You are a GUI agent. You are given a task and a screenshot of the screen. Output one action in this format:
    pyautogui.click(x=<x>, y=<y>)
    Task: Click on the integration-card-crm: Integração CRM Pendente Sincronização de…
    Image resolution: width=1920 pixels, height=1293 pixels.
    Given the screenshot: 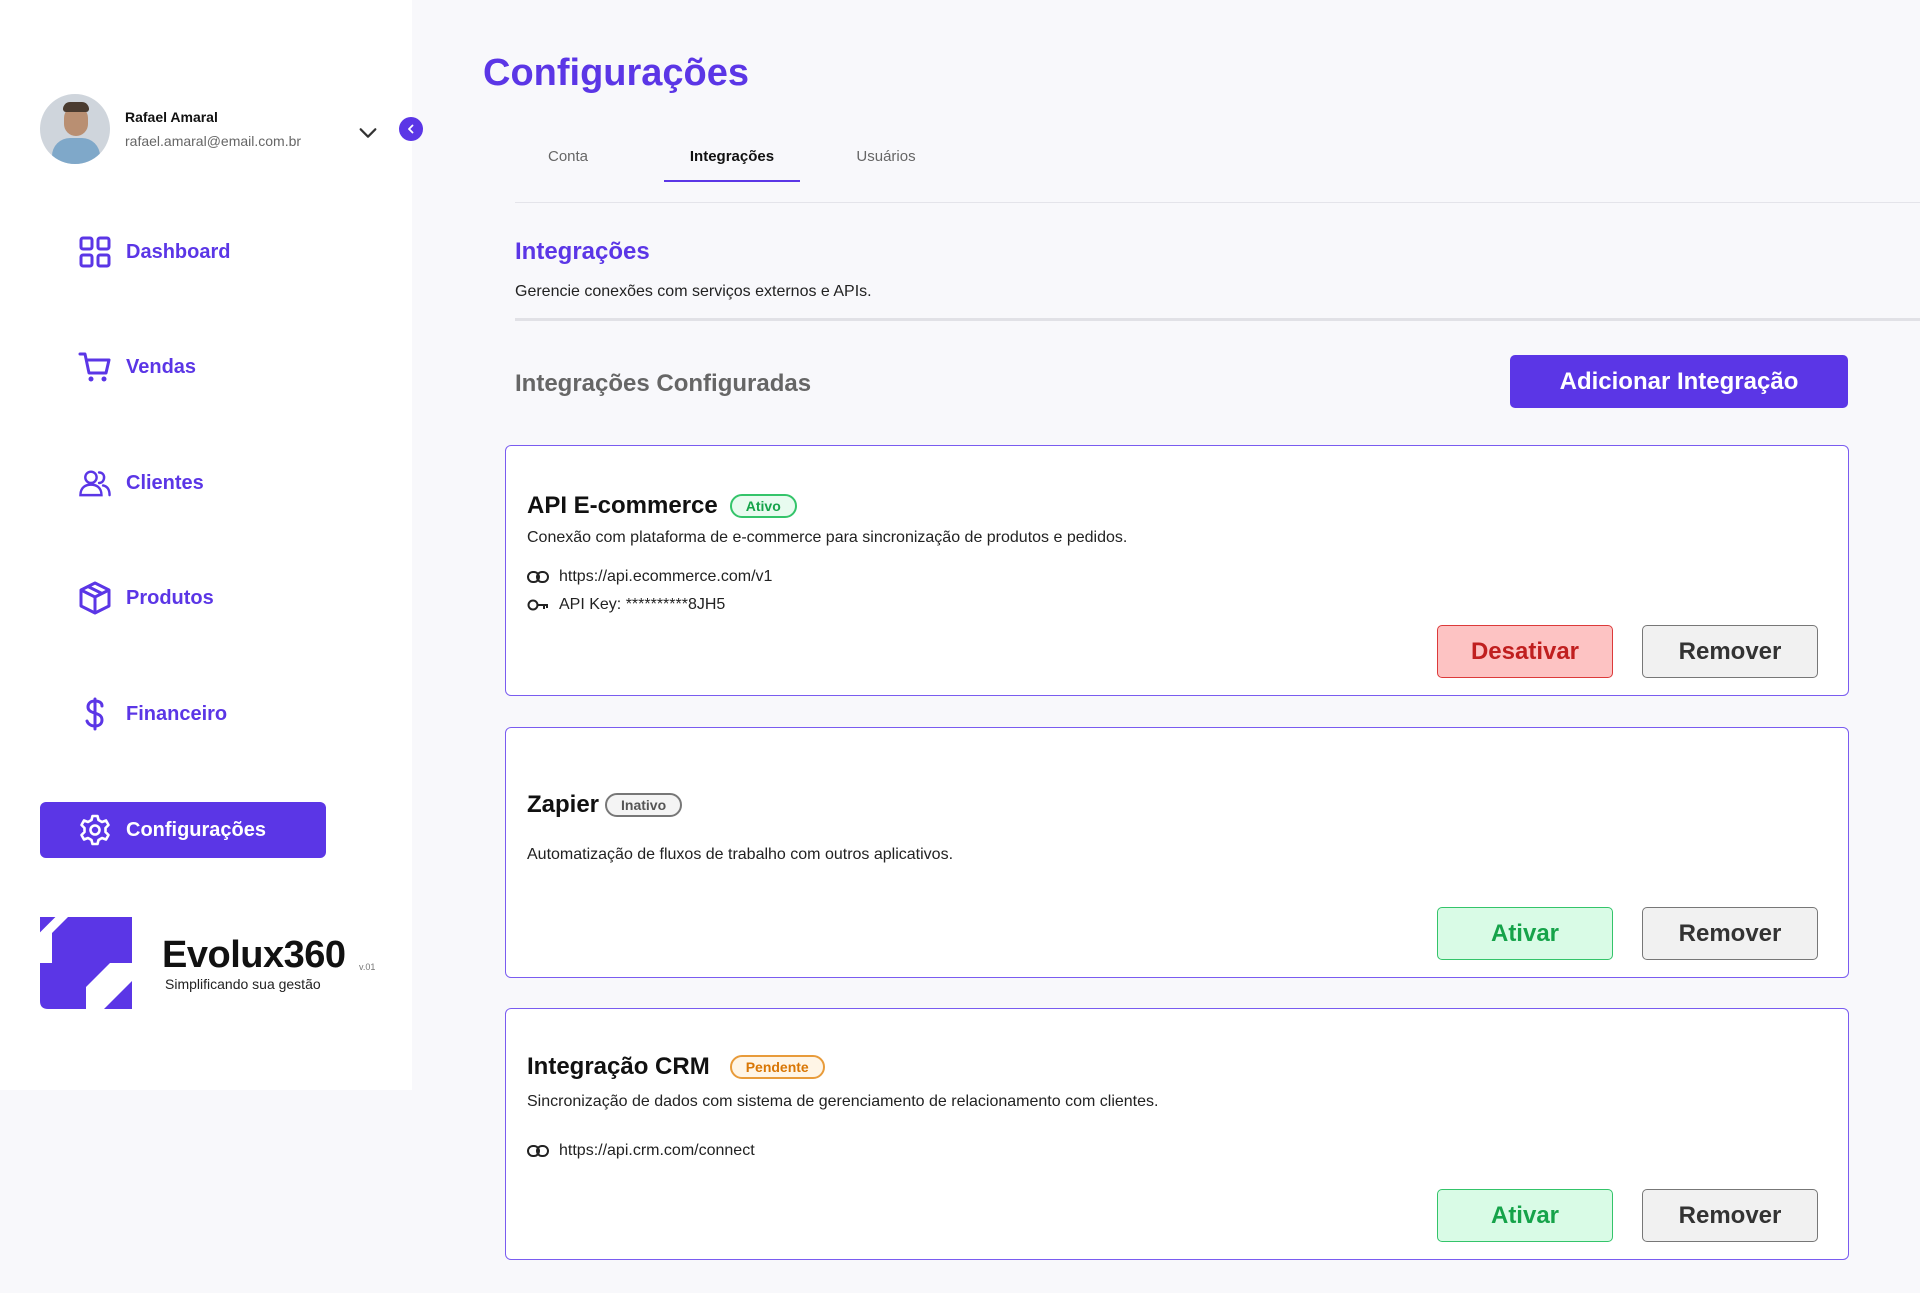 What is the action you would take?
    pyautogui.click(x=1177, y=1134)
    